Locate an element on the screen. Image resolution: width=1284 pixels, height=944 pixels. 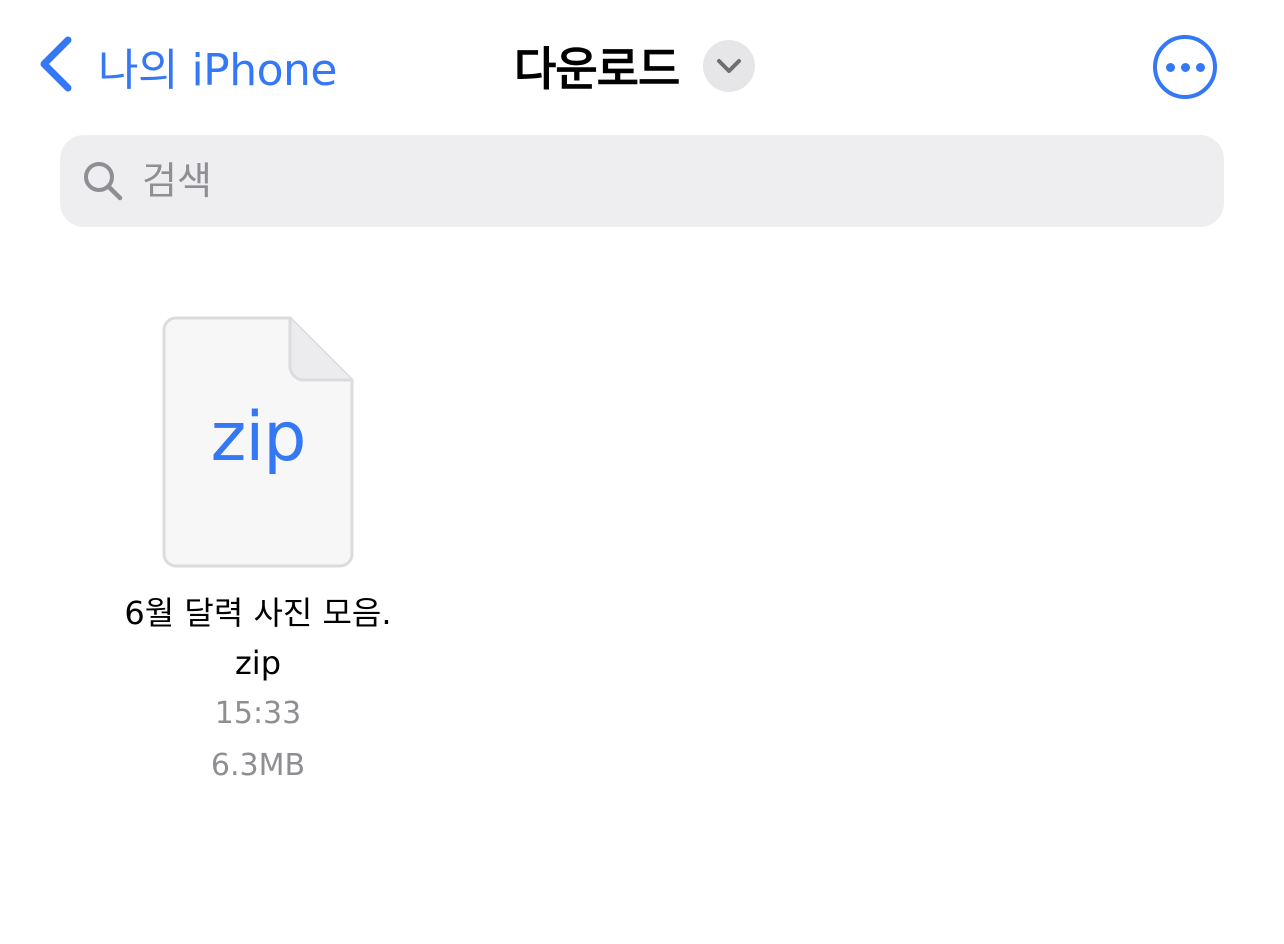
file-modified-time: 15:33 is located at coordinates (258, 713).